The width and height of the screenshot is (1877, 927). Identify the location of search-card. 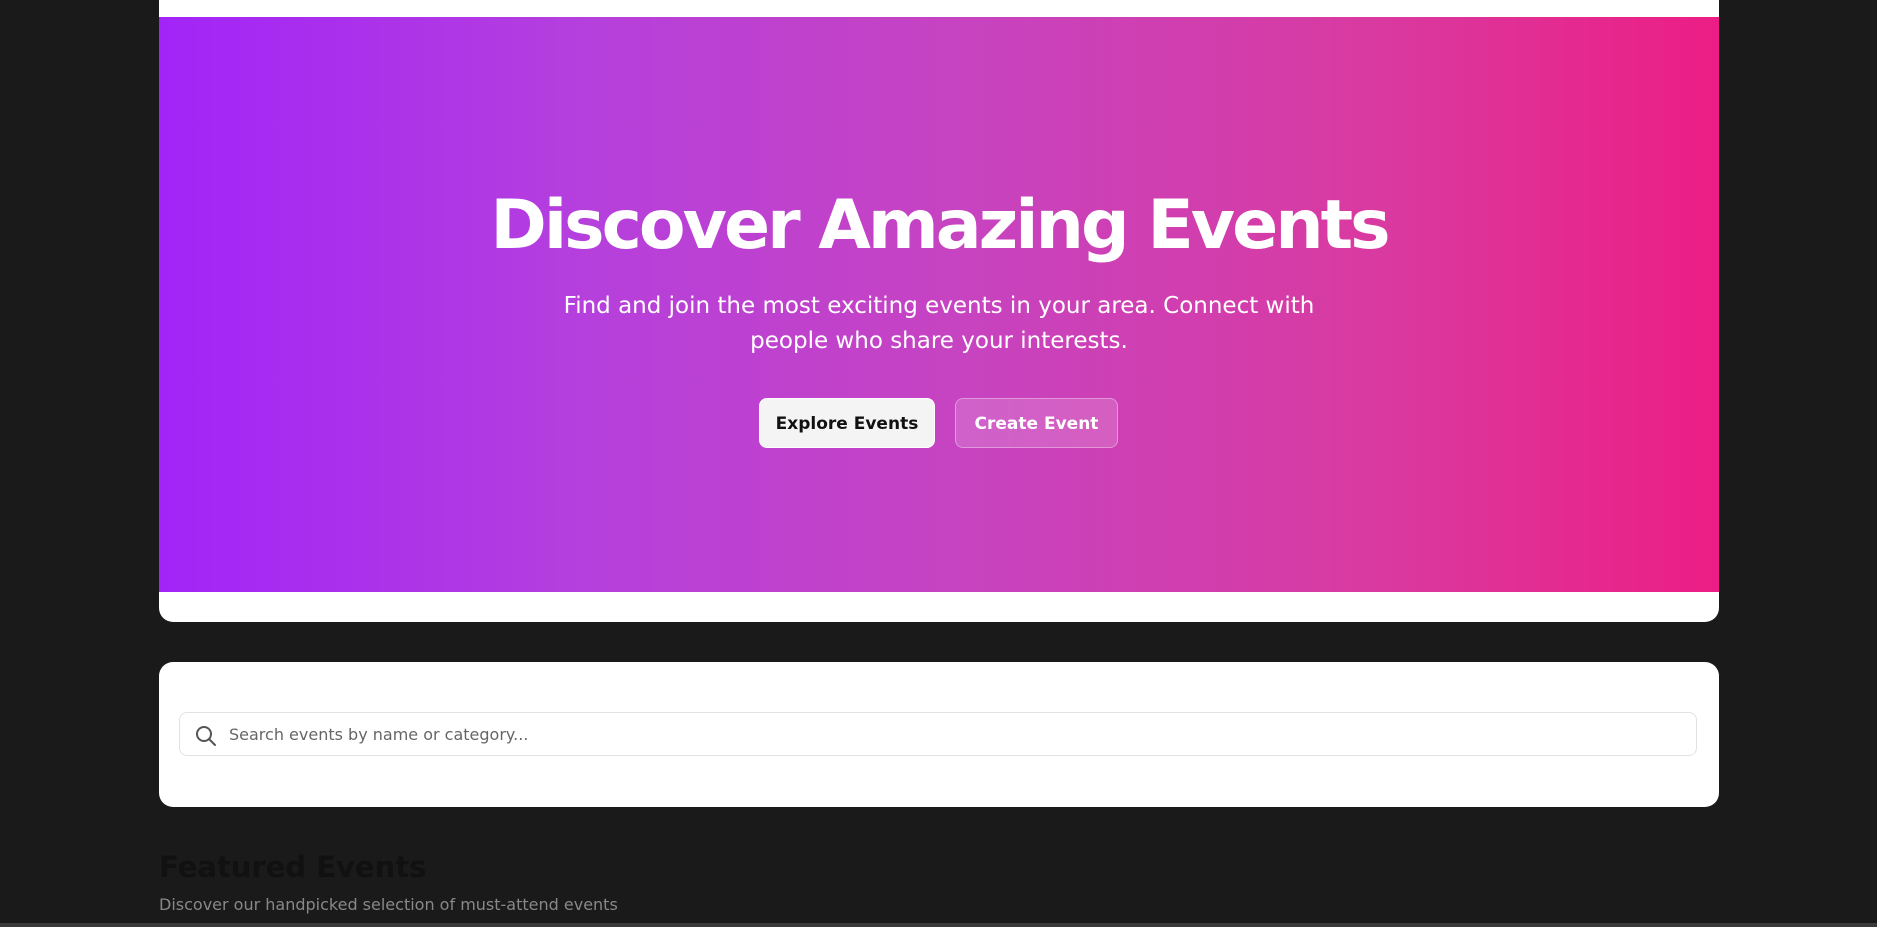
(939, 734).